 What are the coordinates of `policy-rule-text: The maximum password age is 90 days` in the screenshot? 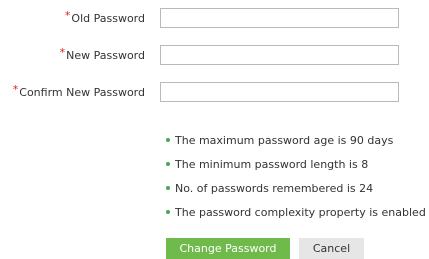 It's located at (284, 140).